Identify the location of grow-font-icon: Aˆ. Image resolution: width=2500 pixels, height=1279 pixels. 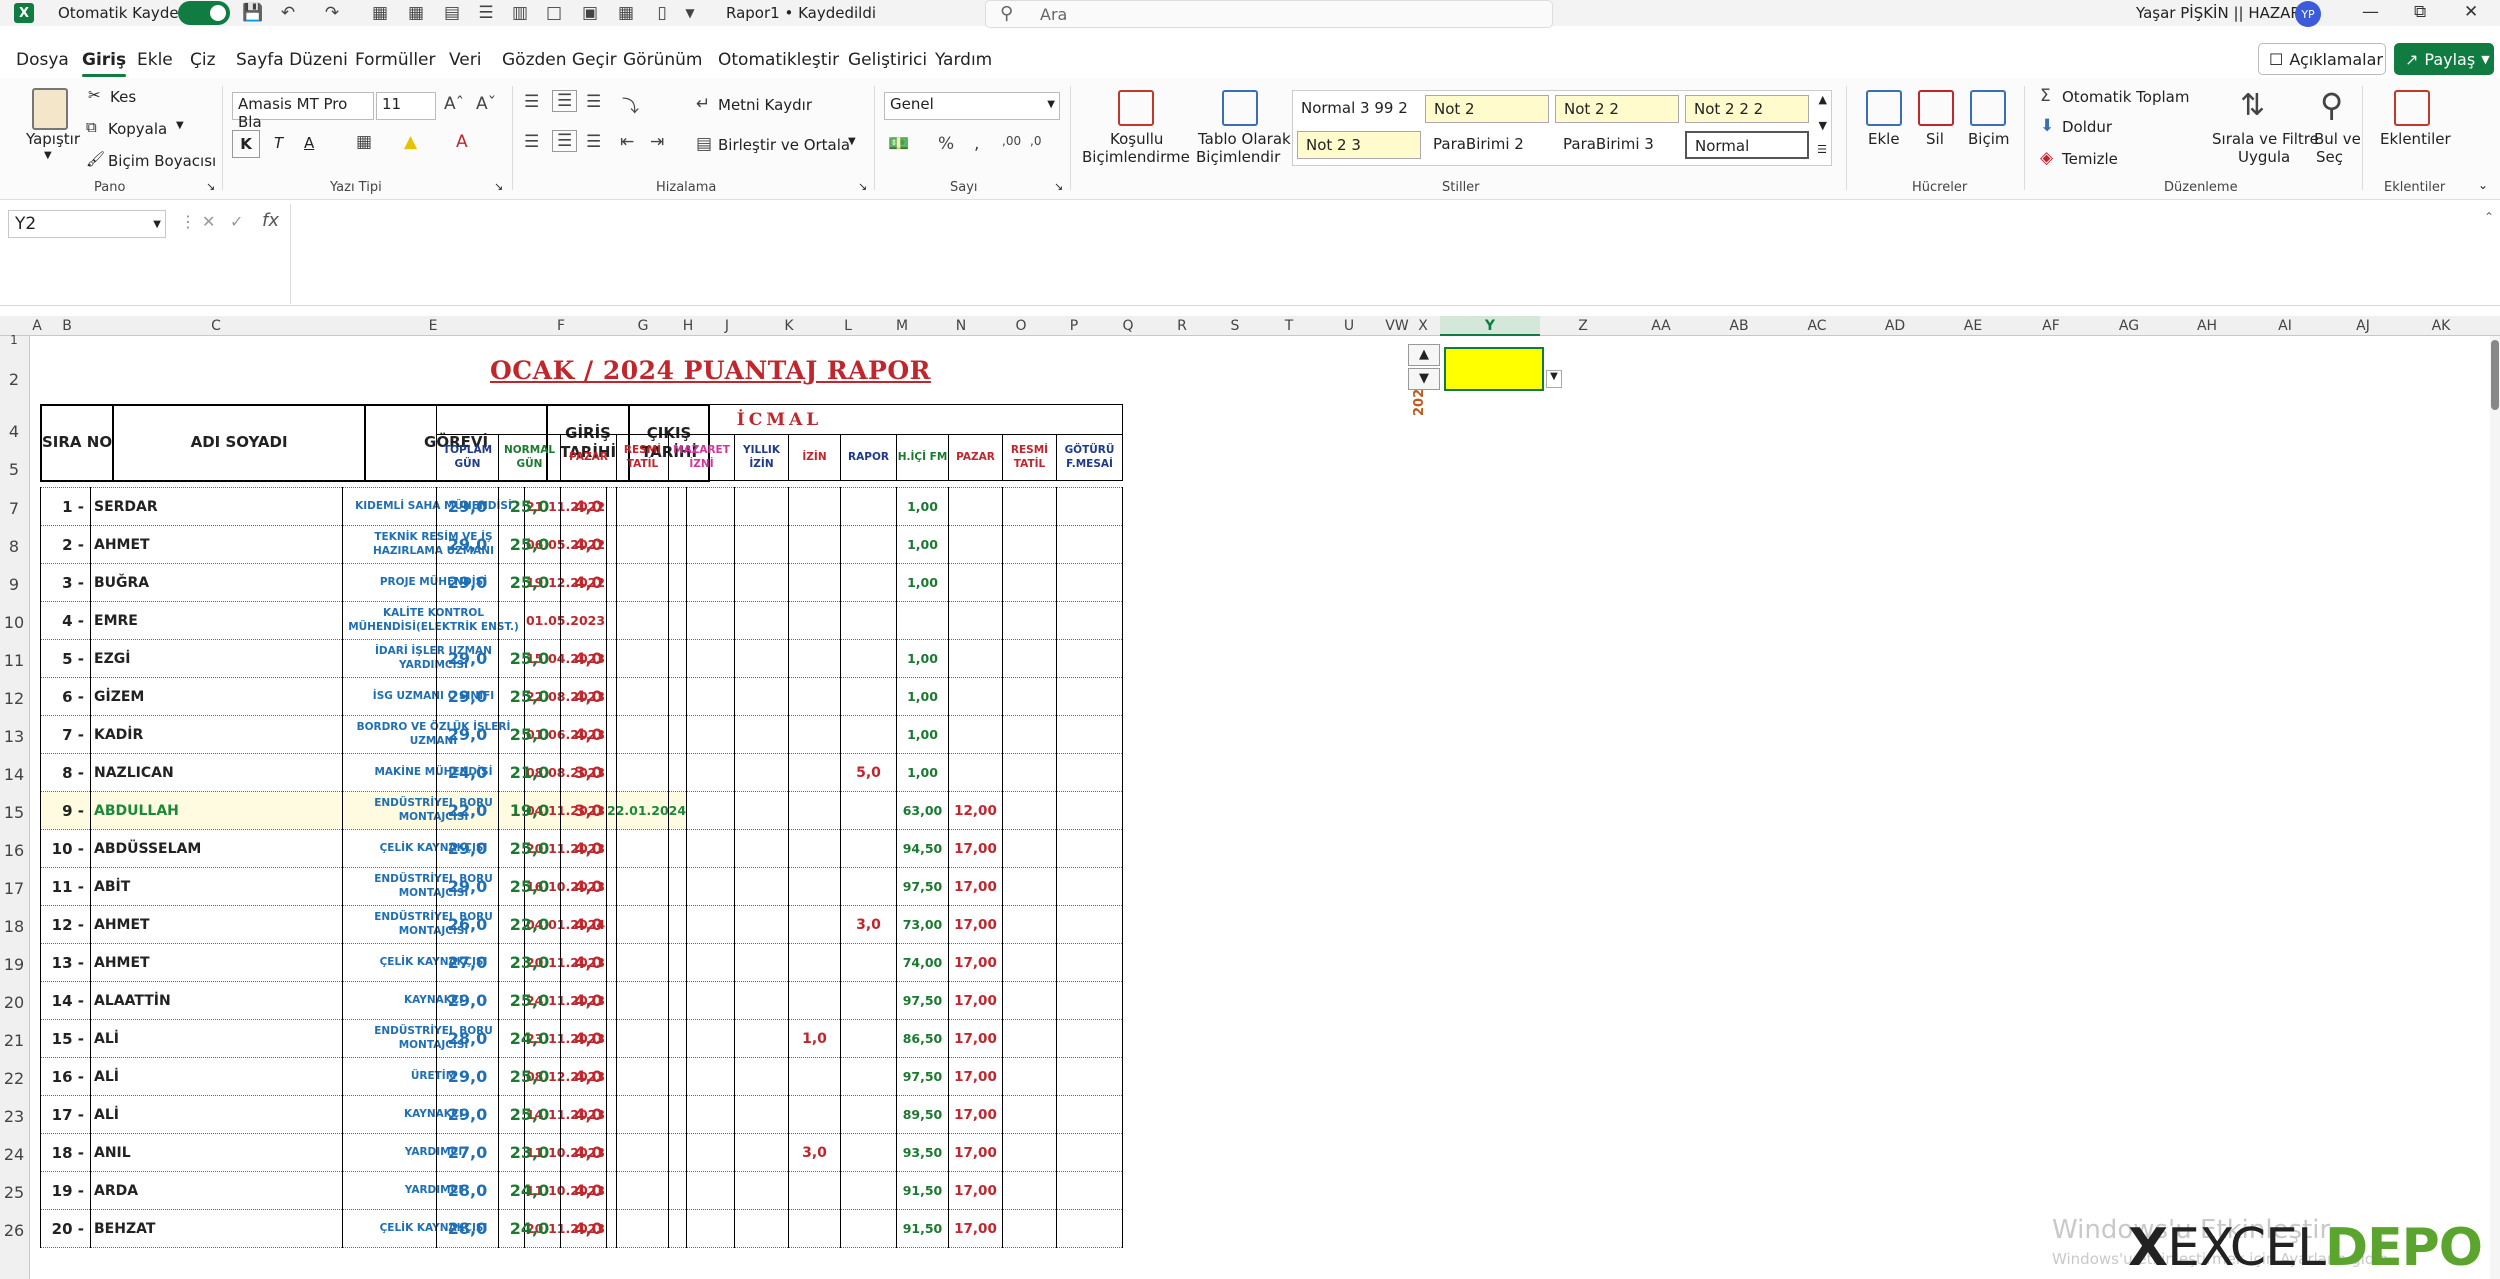
(454, 104).